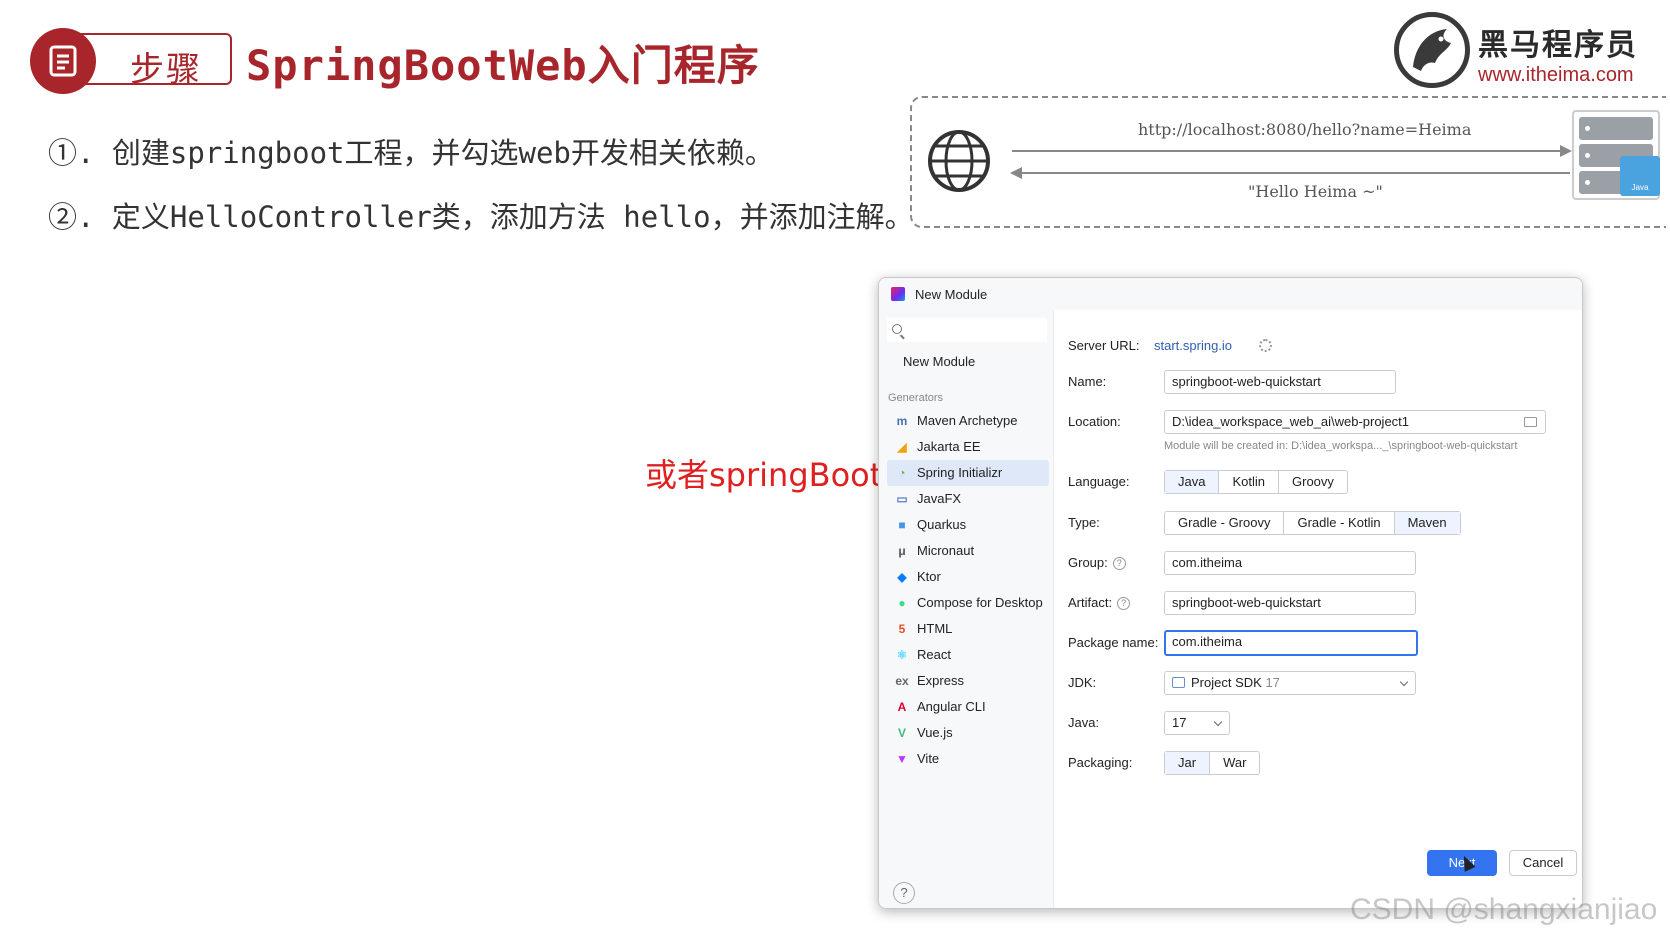 This screenshot has width=1670, height=943. I want to click on sidebar-item-vite: ▼ Vite, so click(968, 759).